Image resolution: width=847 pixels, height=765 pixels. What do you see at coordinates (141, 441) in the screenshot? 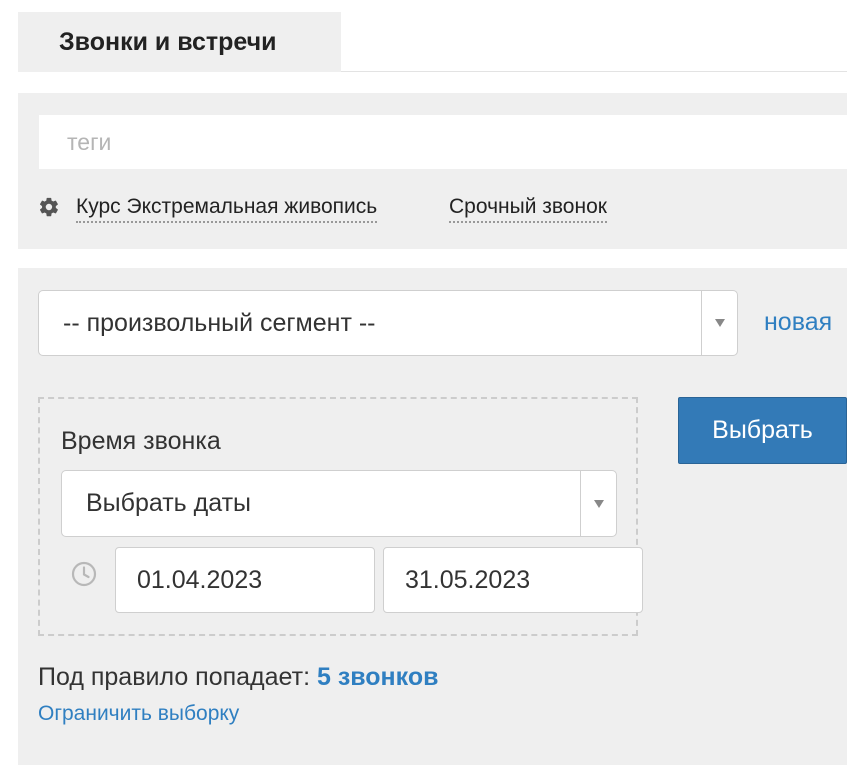
I see `condition-label: Время звонка` at bounding box center [141, 441].